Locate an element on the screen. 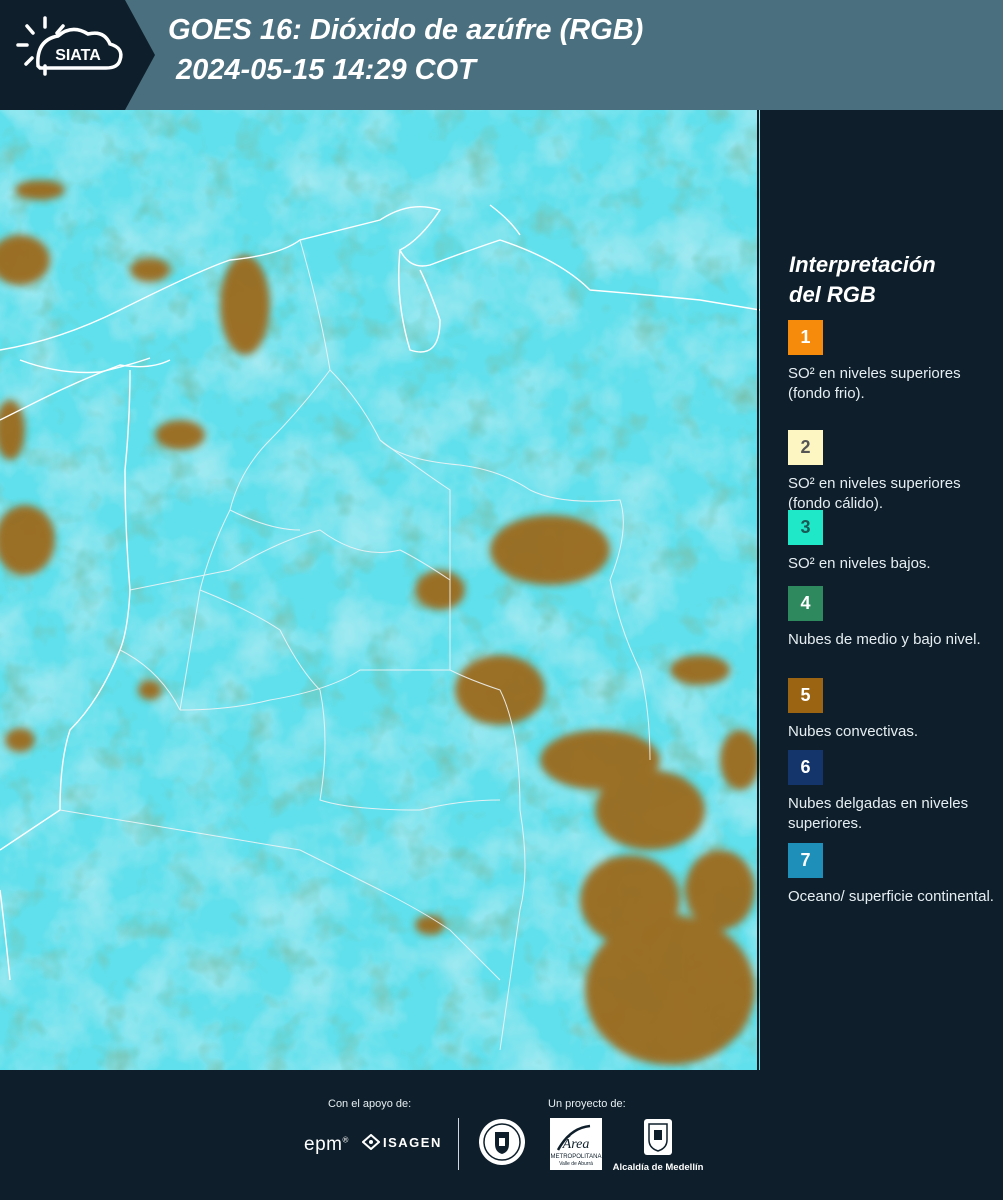  legend-label: Nubes de medio y bajo nivel. is located at coordinates (884, 639).